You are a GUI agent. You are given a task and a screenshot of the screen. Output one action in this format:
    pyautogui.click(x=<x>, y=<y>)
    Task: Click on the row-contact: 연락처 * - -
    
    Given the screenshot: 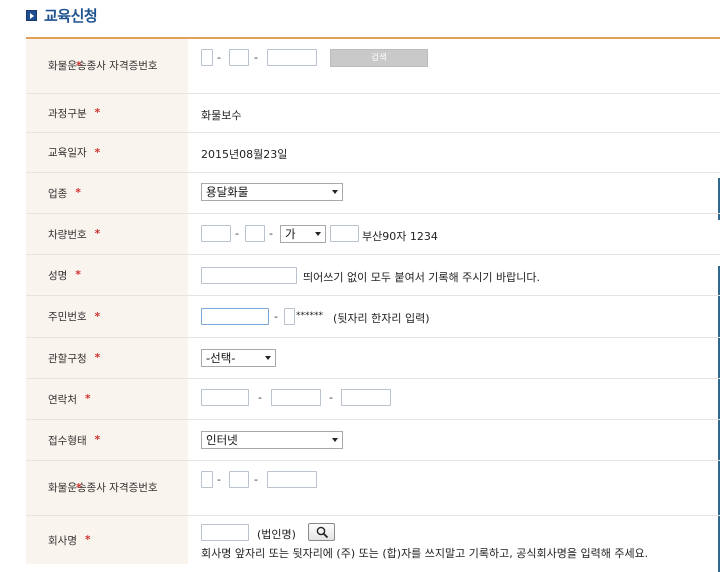 What is the action you would take?
    pyautogui.click(x=373, y=399)
    